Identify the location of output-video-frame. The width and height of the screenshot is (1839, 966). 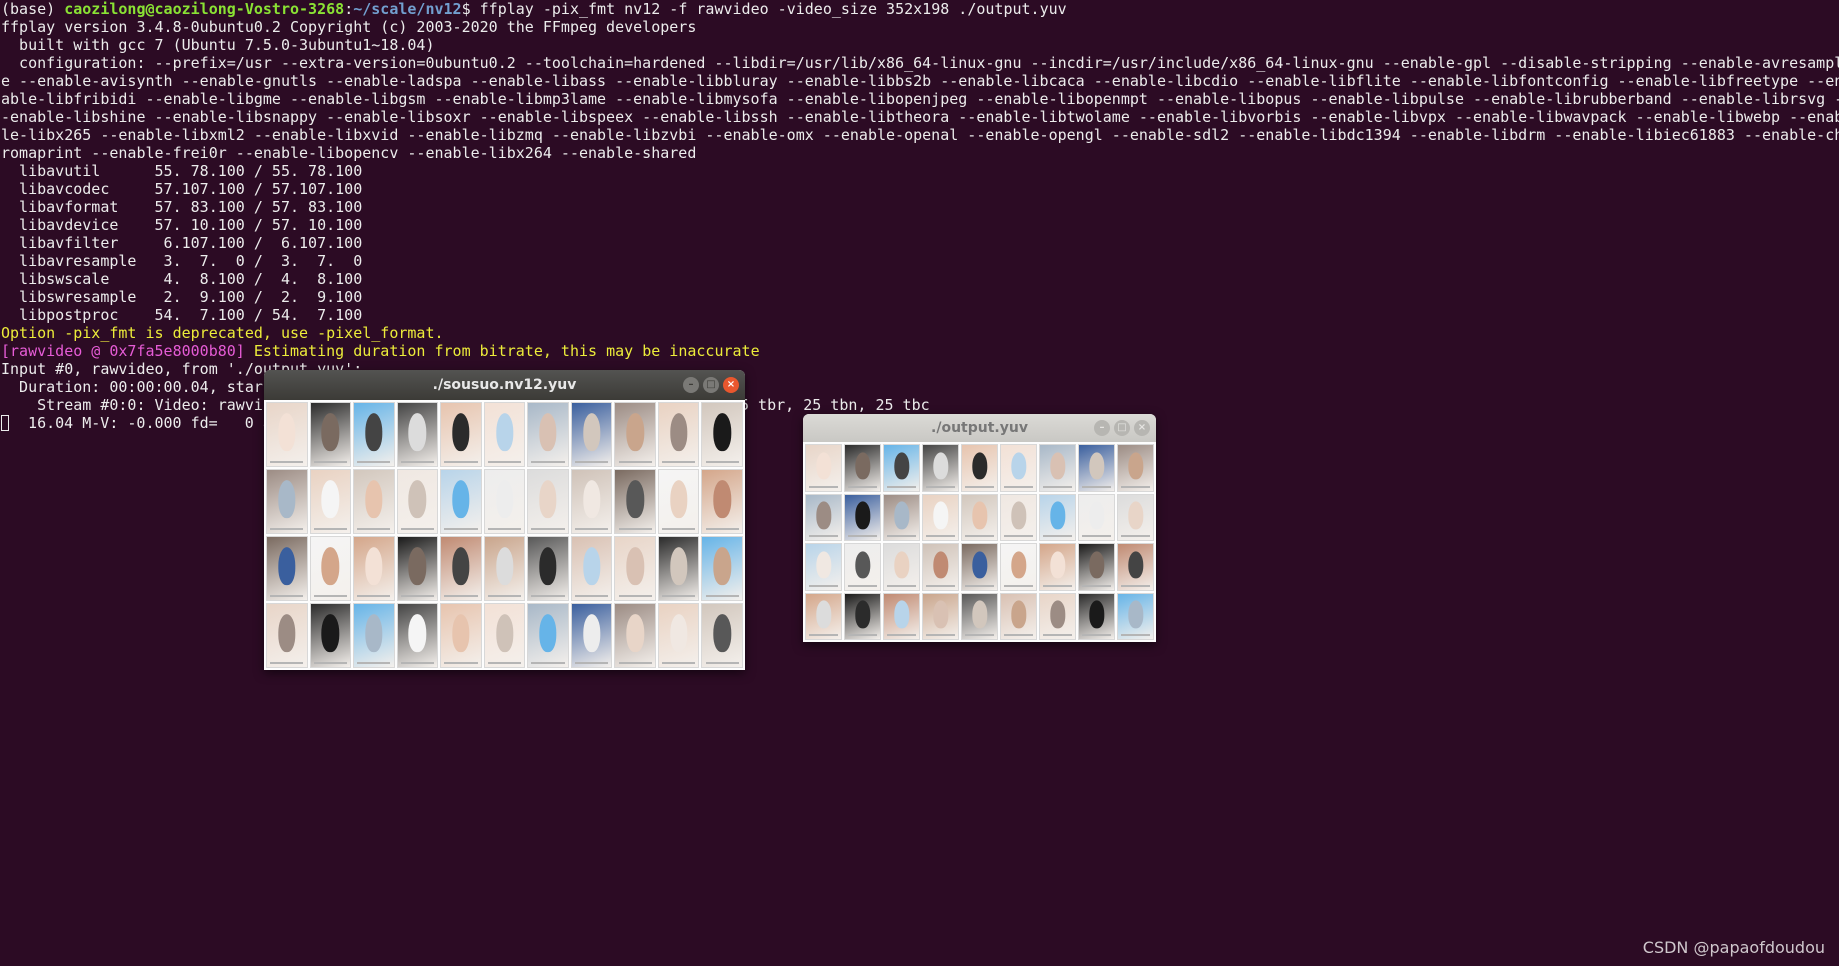
(979, 542).